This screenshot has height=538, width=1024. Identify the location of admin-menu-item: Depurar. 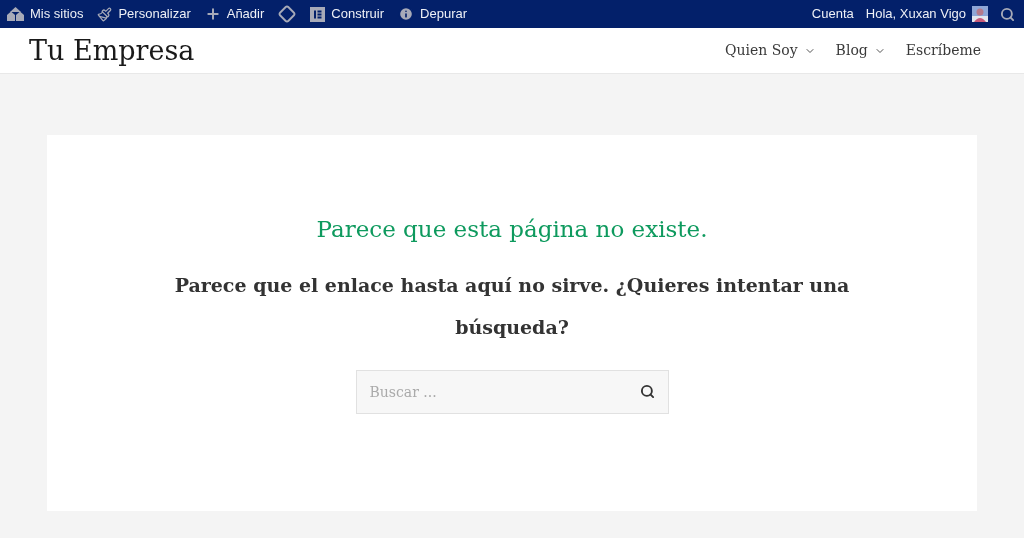
(432, 14).